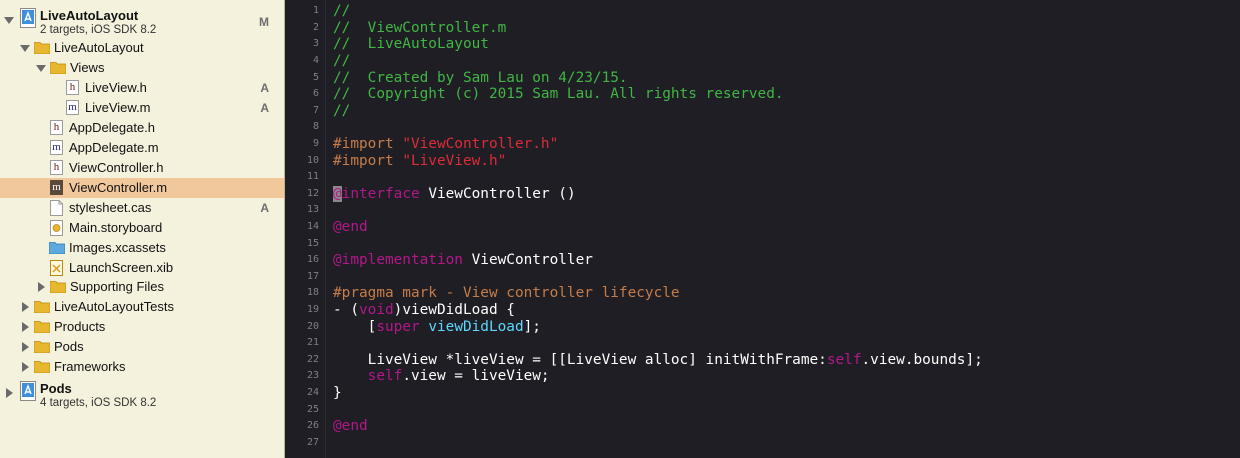  I want to click on line-number: 13, so click(312, 209).